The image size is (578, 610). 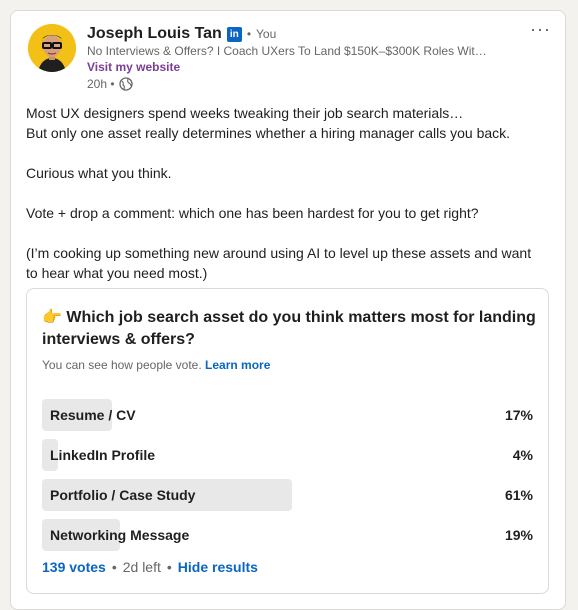 What do you see at coordinates (287, 415) in the screenshot?
I see `poll-option: Resume / CV 17%` at bounding box center [287, 415].